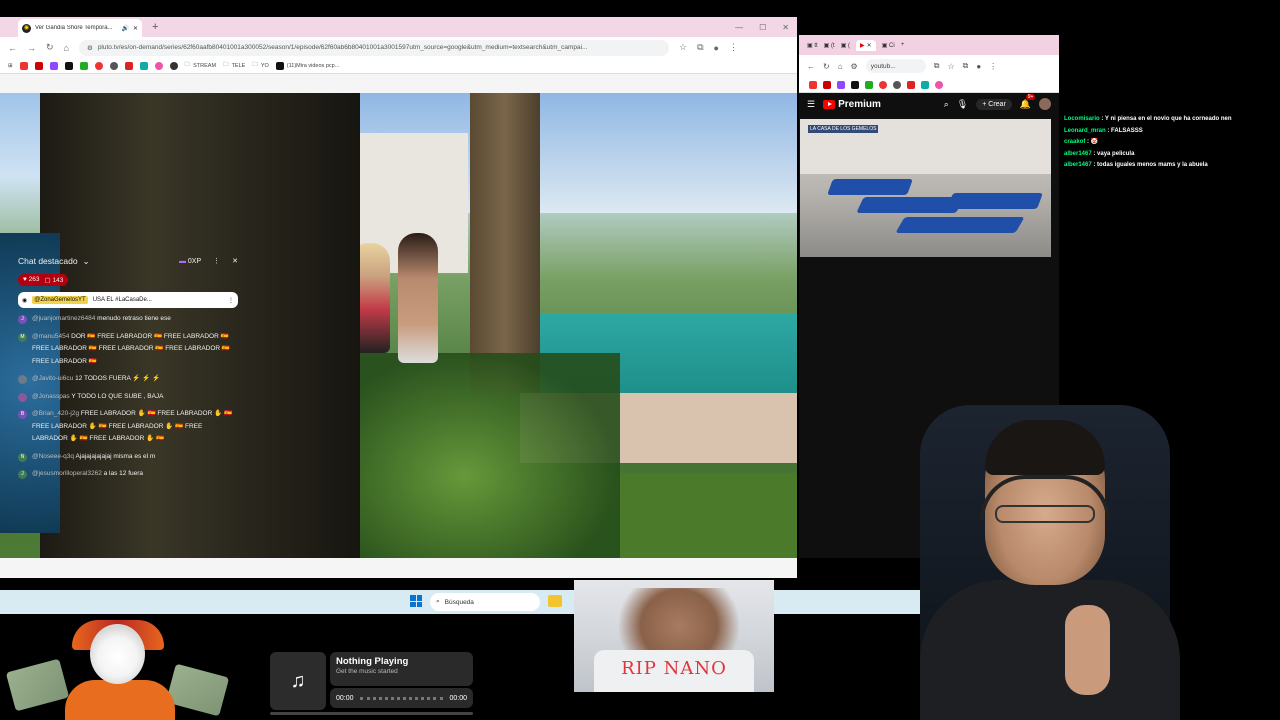 The image size is (1280, 720). What do you see at coordinates (31, 48) in the screenshot?
I see `forward-icon: →` at bounding box center [31, 48].